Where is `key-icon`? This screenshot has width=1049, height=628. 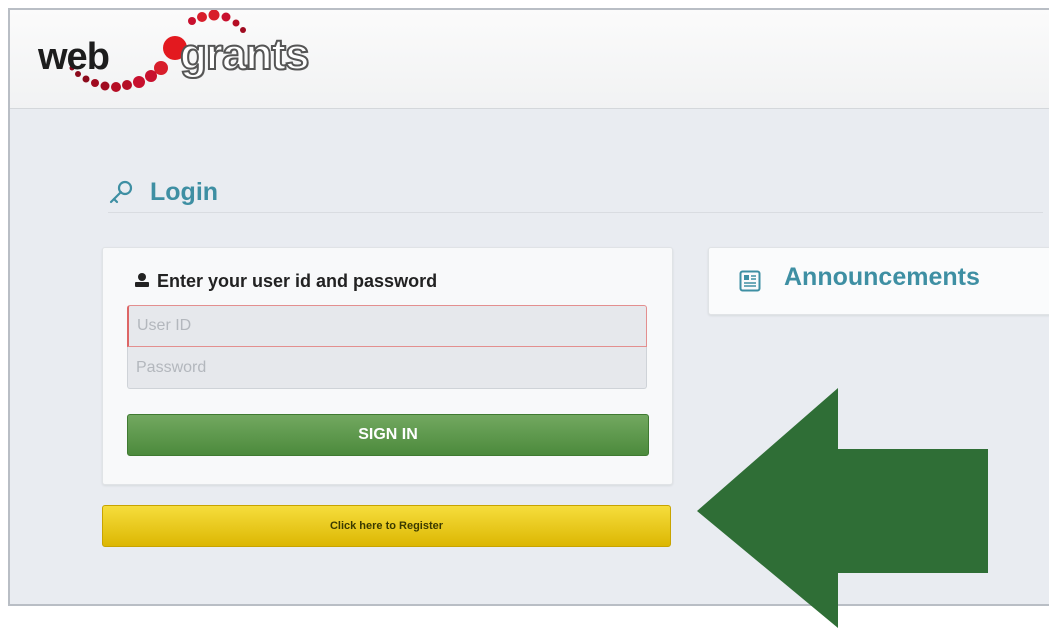 key-icon is located at coordinates (121, 192).